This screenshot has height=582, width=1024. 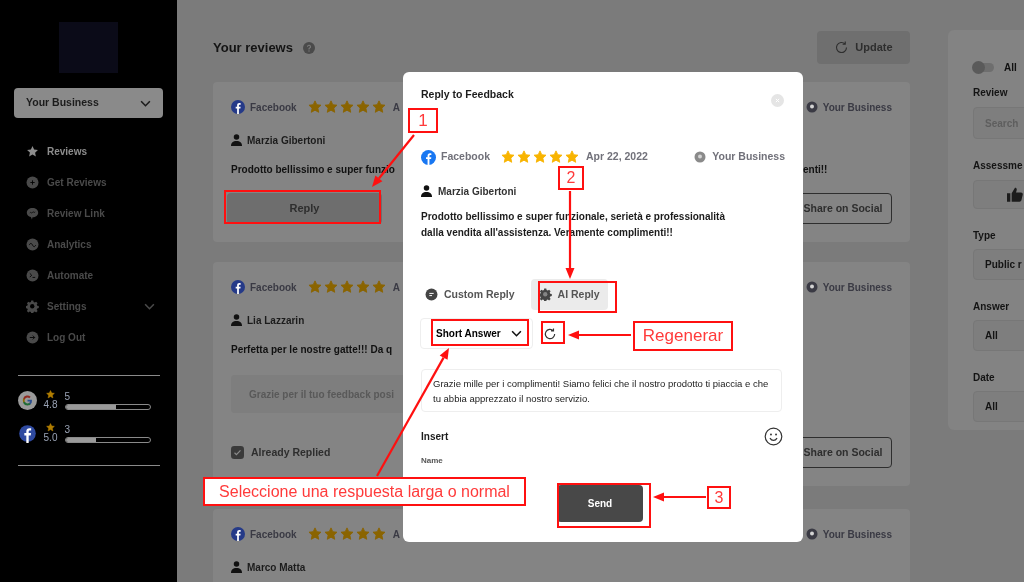 What do you see at coordinates (32, 275) in the screenshot?
I see `terminal-icon` at bounding box center [32, 275].